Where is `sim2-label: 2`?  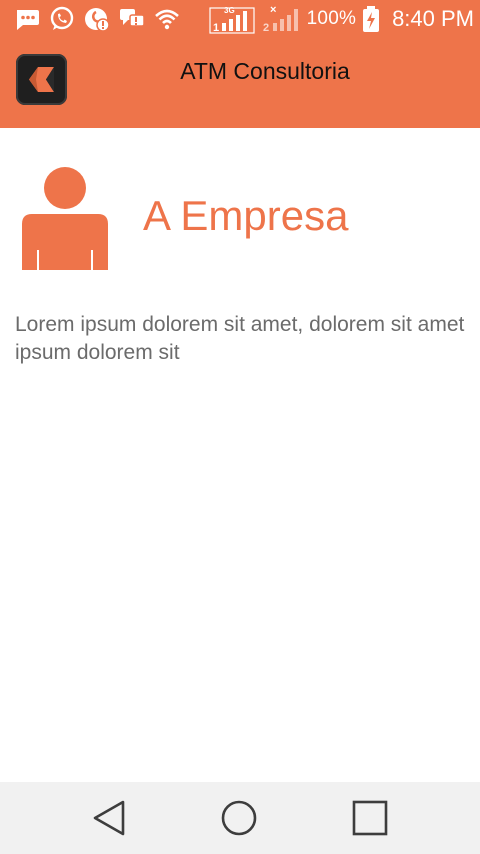 sim2-label: 2 is located at coordinates (266, 28).